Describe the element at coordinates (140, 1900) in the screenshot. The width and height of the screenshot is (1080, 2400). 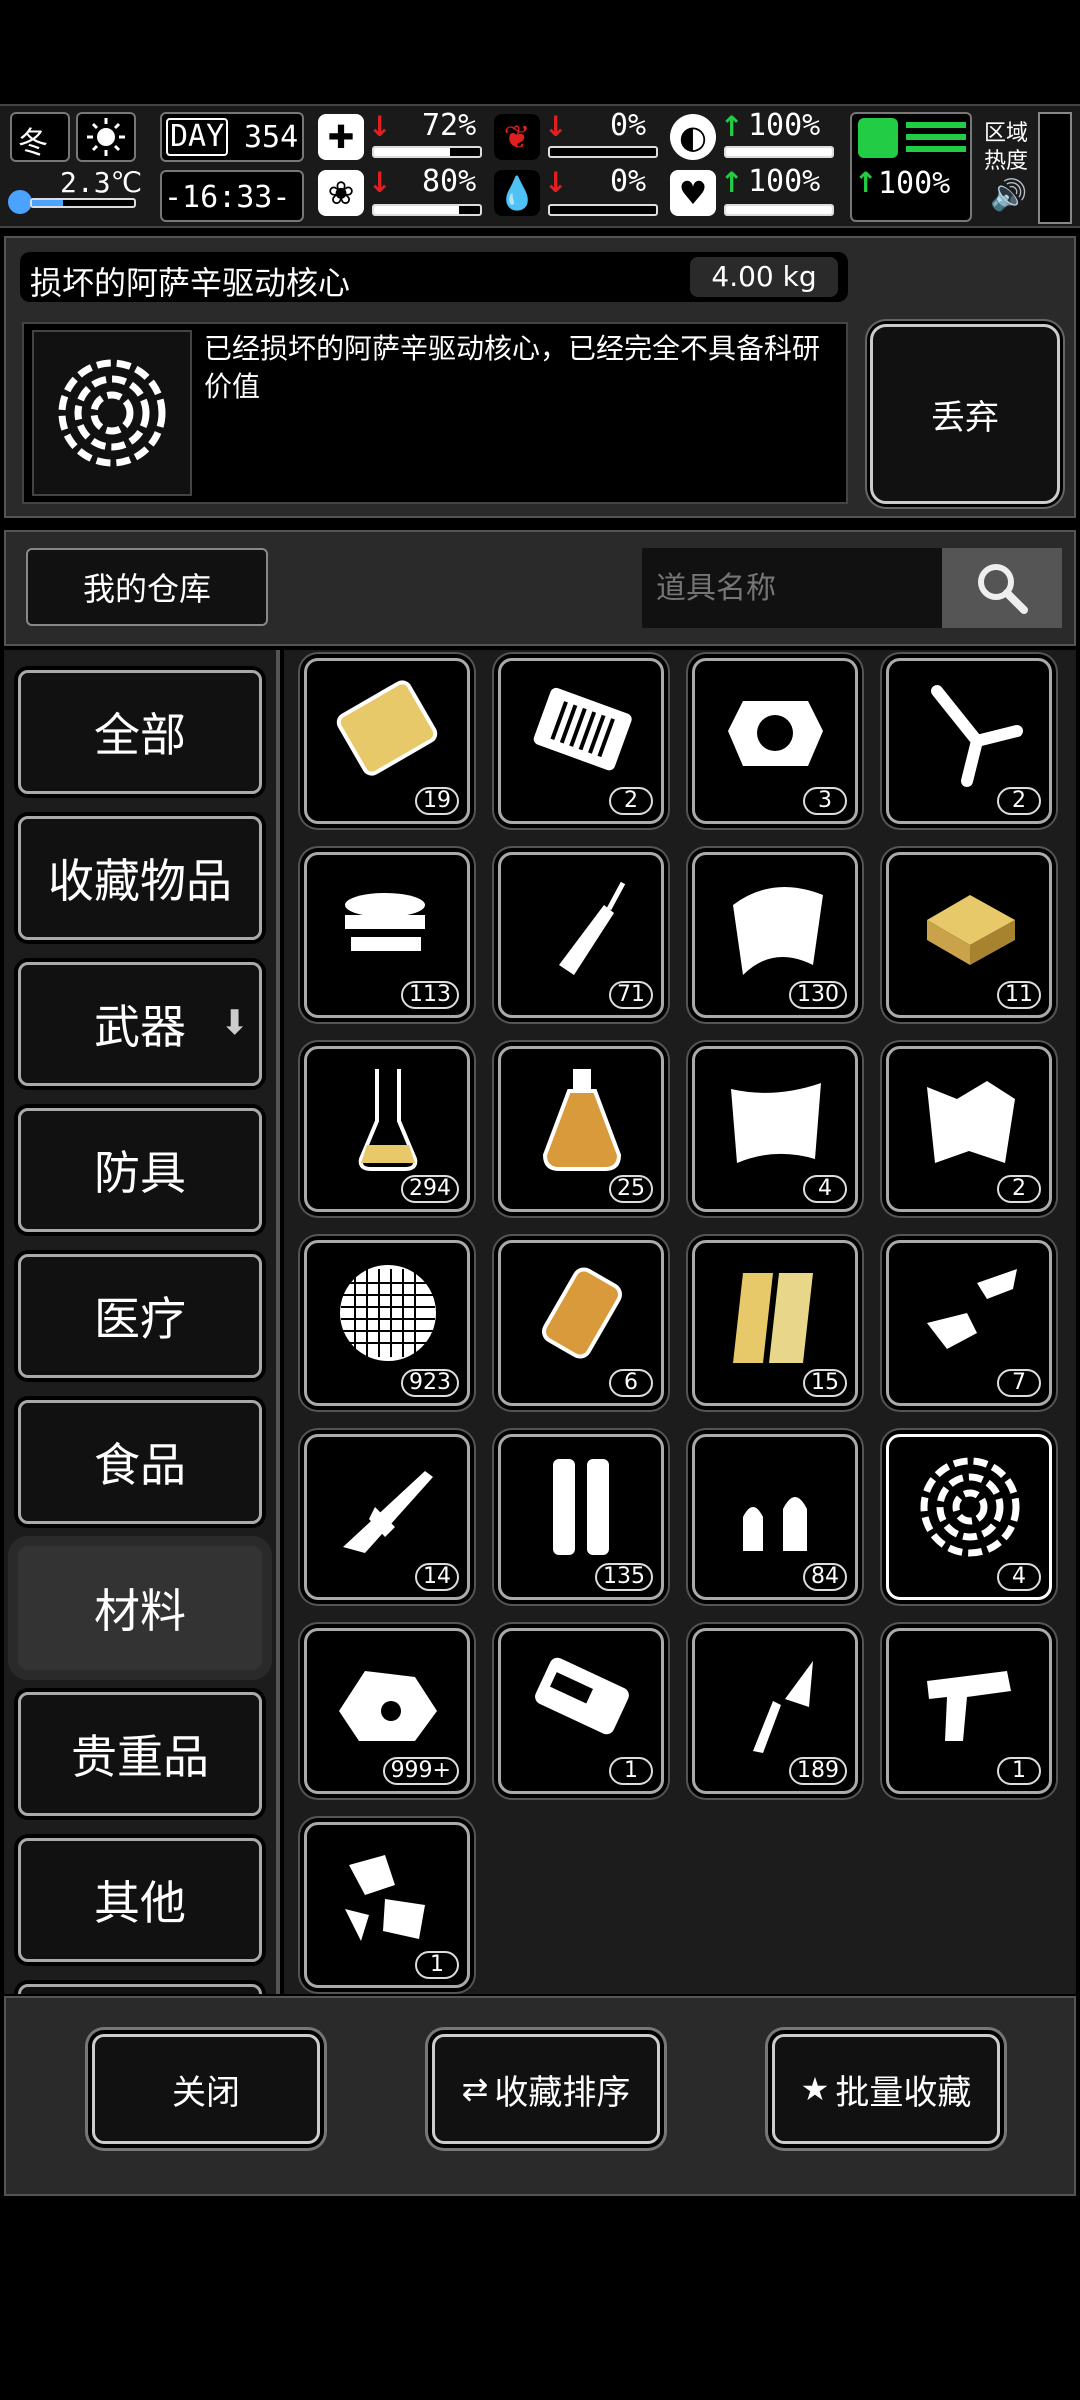
I see `category-other: 其他` at that location.